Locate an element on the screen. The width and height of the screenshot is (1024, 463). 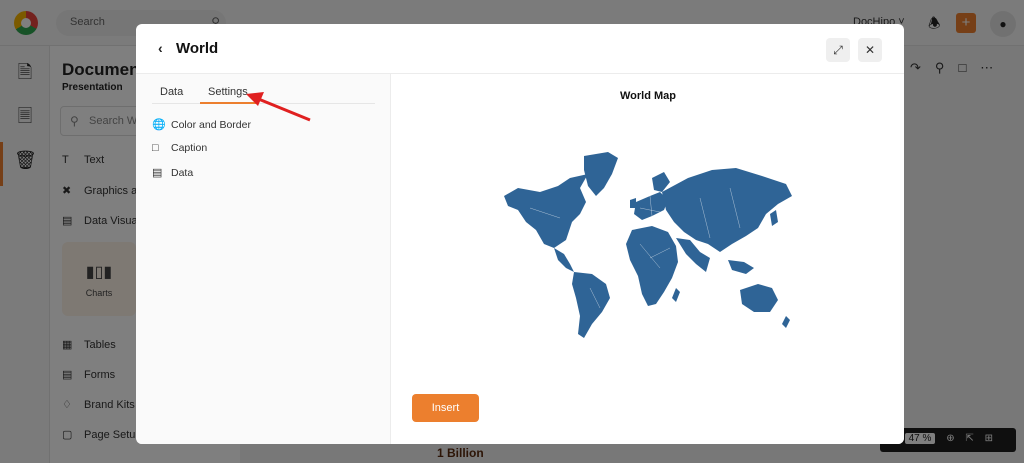
modal-title: World is located at coordinates (197, 48).